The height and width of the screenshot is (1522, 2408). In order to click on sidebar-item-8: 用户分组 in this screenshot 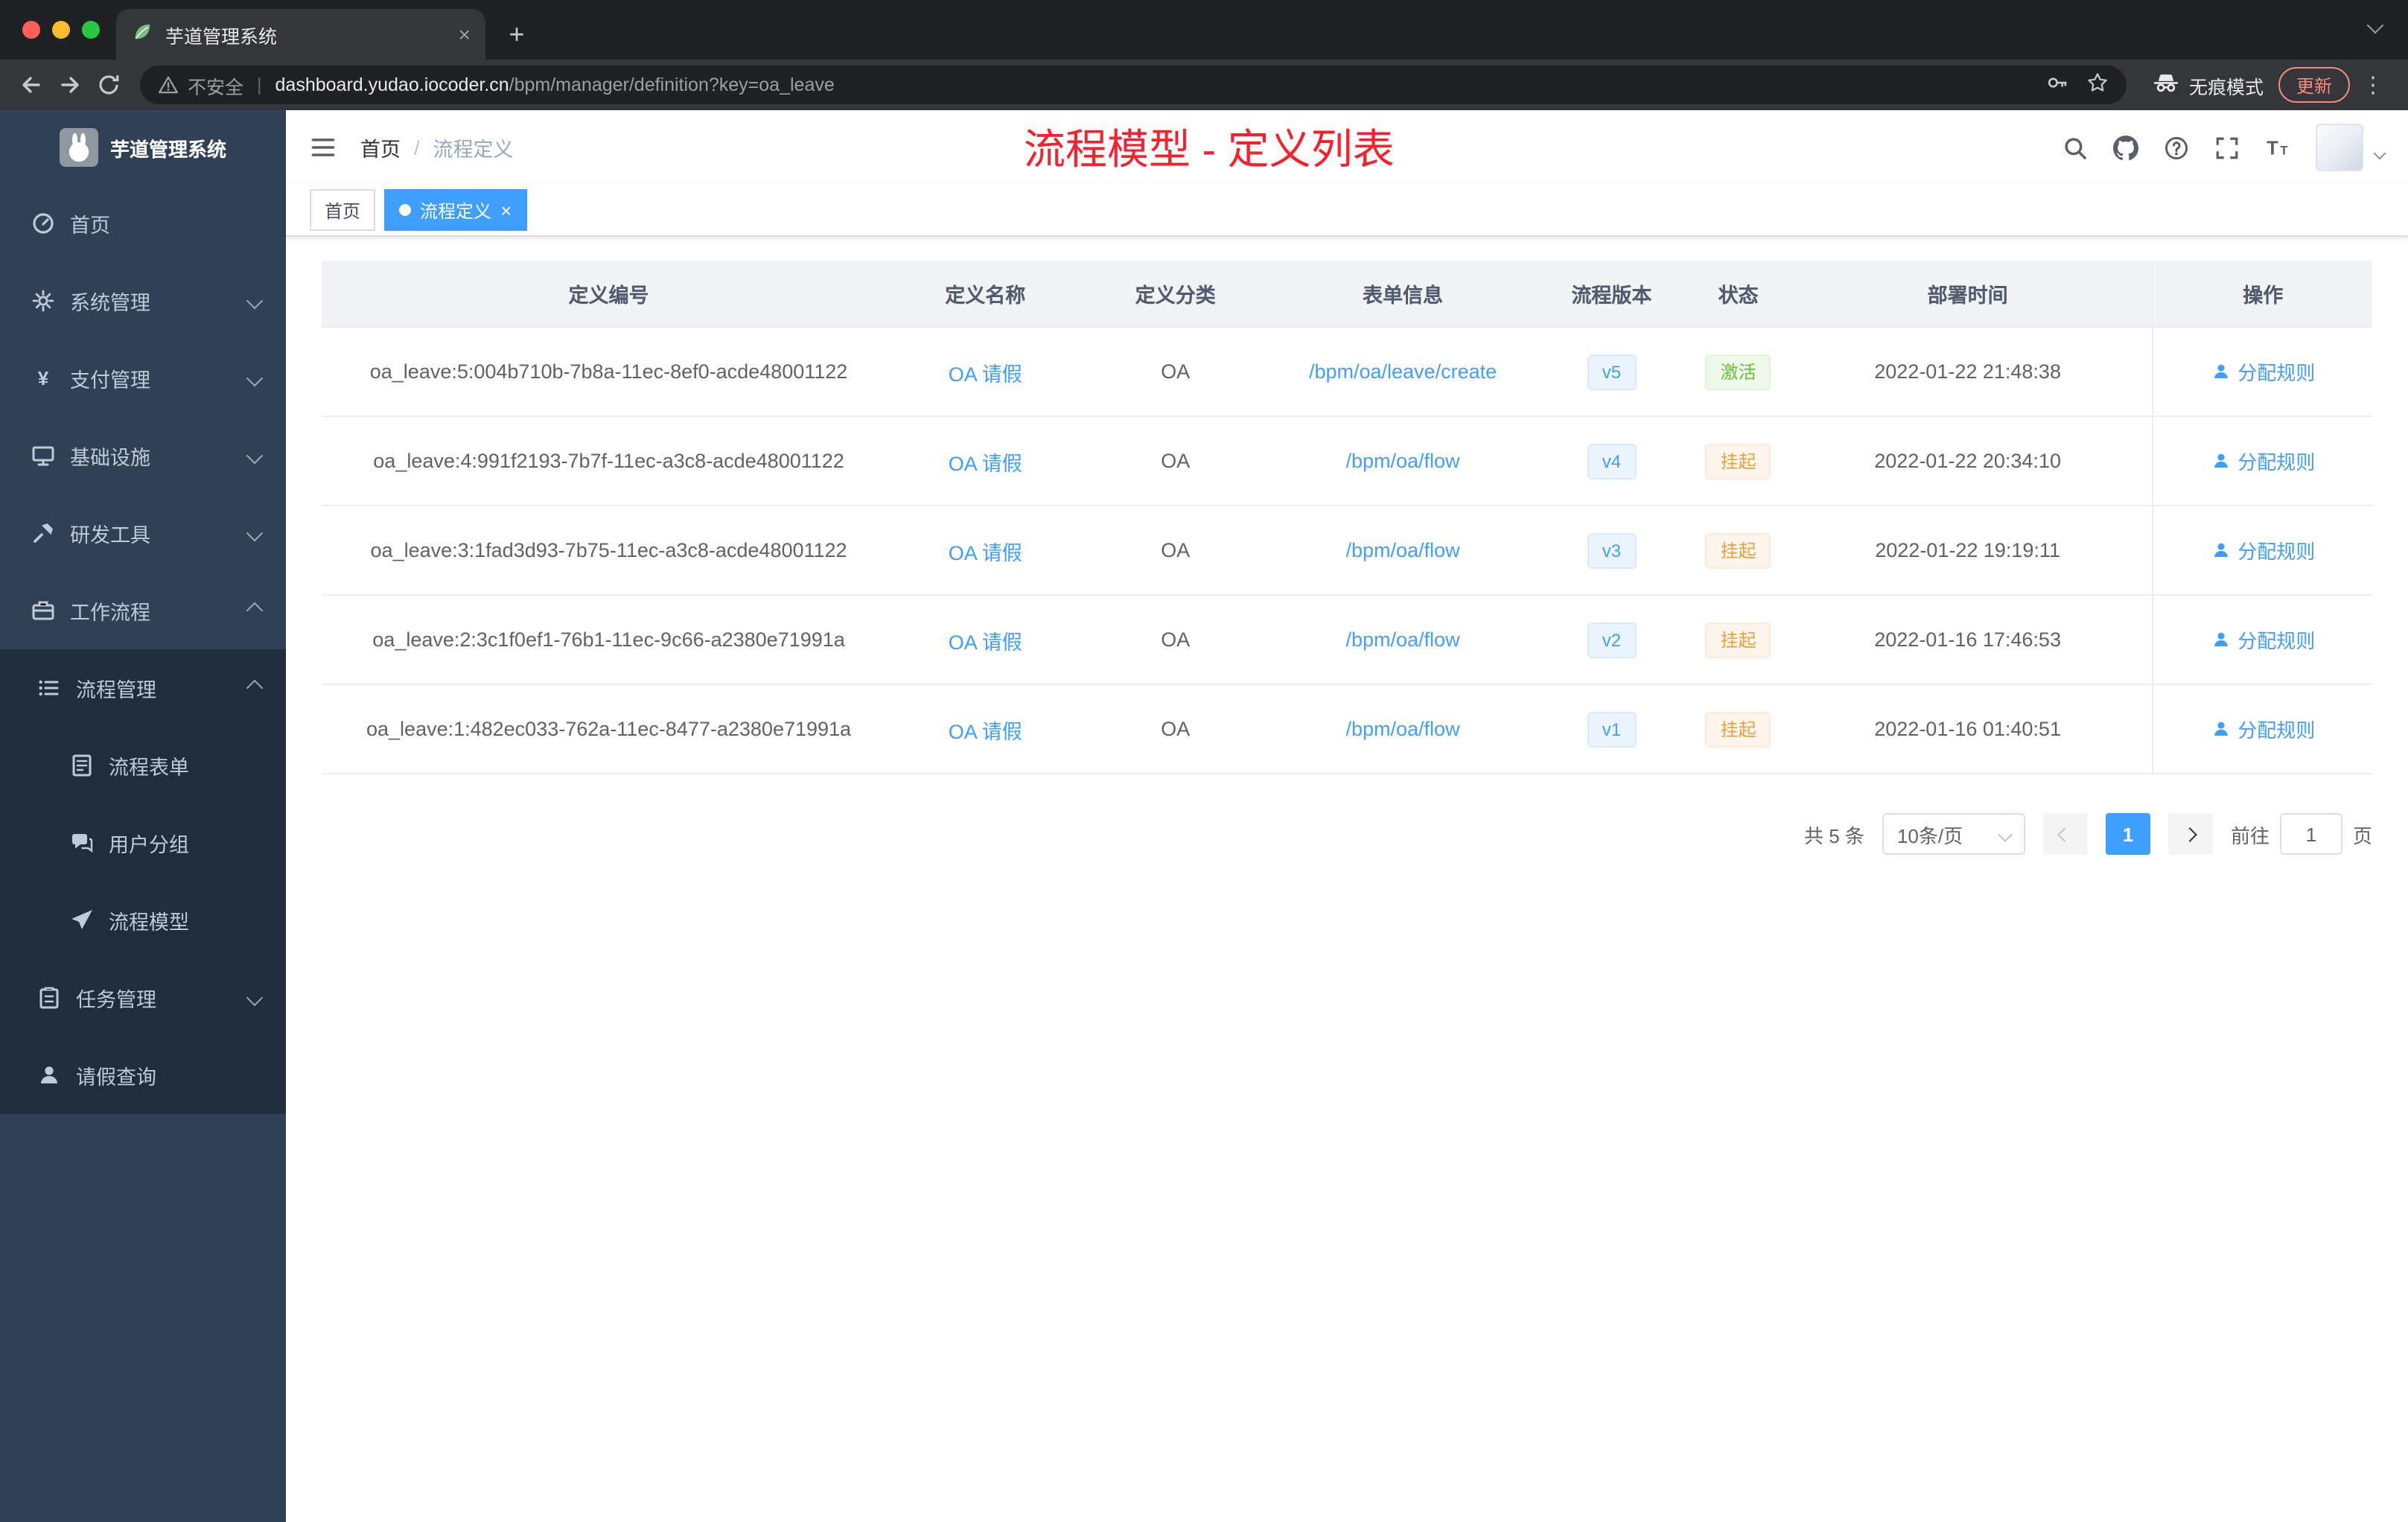, I will do `click(143, 843)`.